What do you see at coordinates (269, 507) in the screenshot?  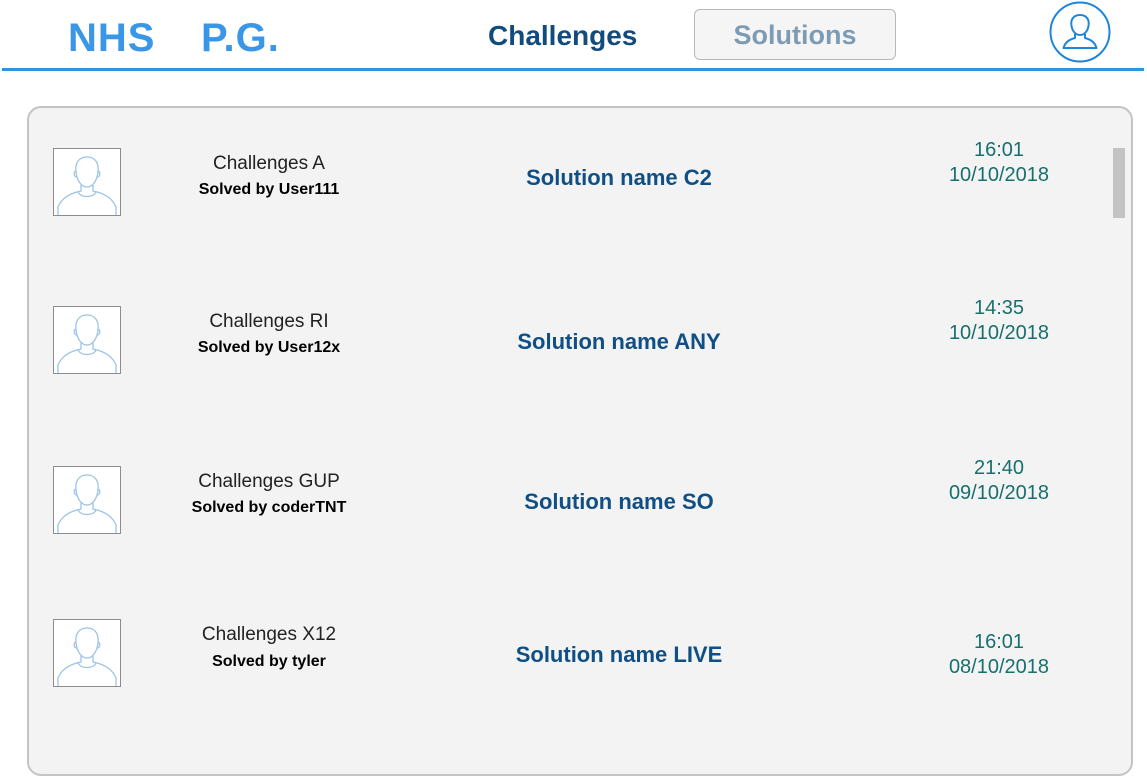 I see `solved-by-label: Solved by coderTNT` at bounding box center [269, 507].